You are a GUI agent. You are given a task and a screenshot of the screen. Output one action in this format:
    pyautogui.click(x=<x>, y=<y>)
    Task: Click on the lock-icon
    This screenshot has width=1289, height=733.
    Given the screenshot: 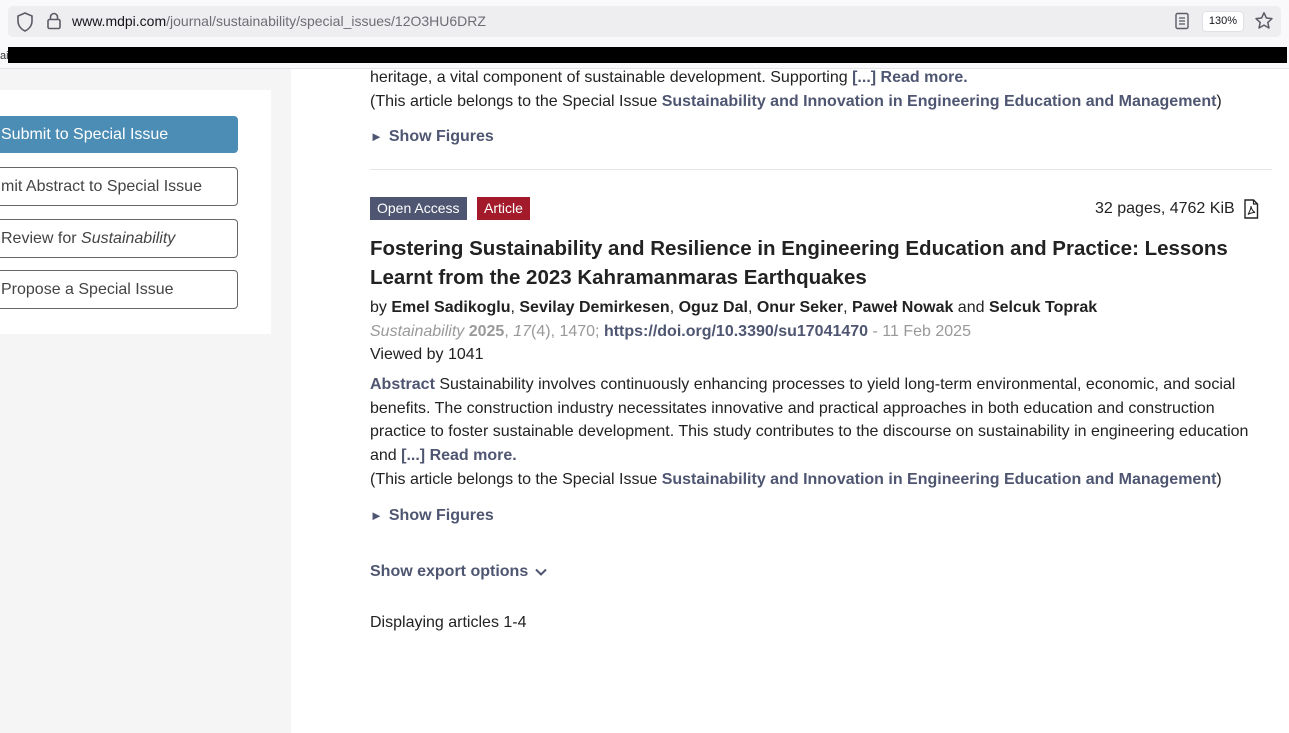 What is the action you would take?
    pyautogui.click(x=54, y=21)
    